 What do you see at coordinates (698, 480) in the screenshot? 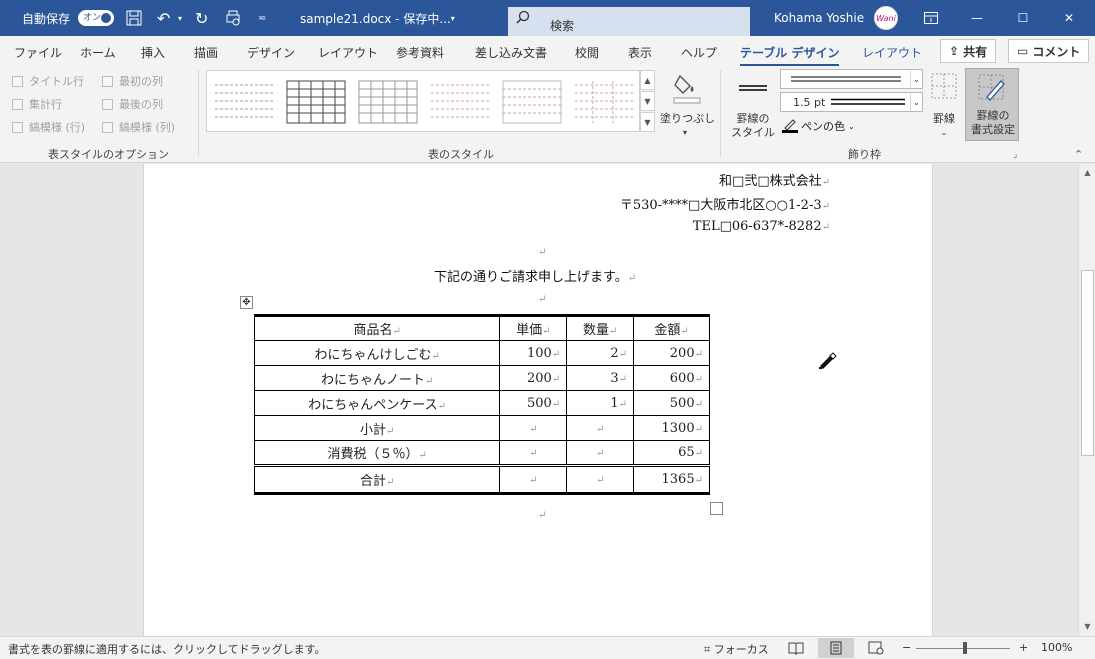
I see `end-of-cell-icon: ↵` at bounding box center [698, 480].